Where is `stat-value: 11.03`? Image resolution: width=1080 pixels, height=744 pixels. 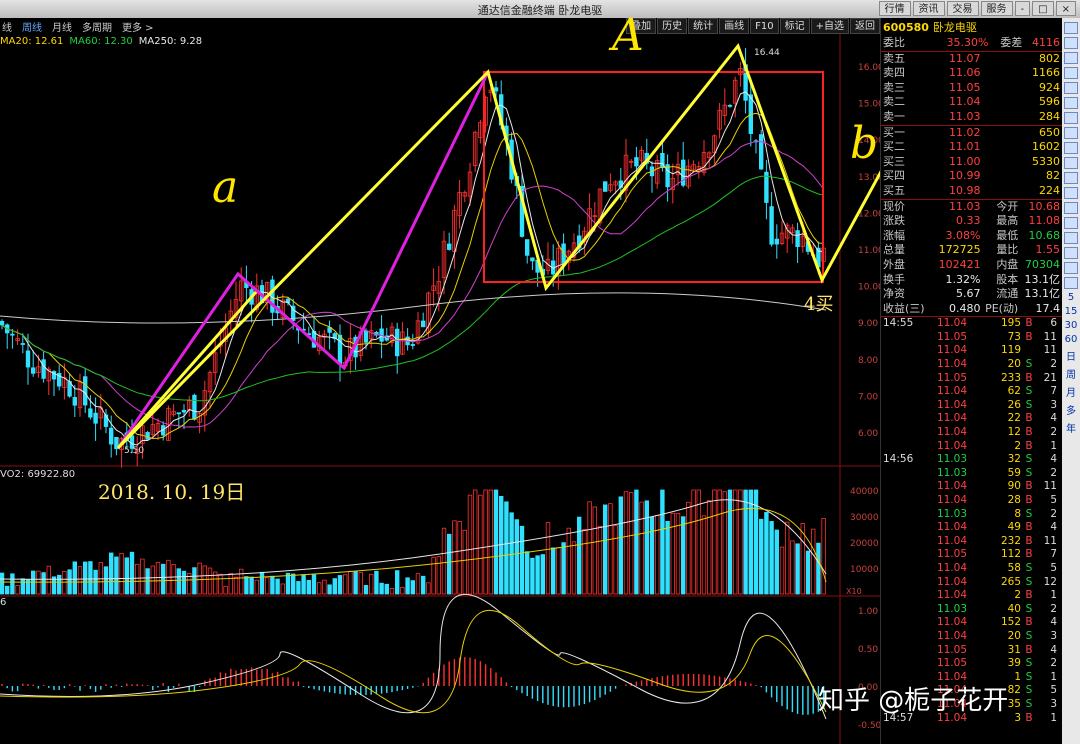 stat-value: 11.03 is located at coordinates (964, 206).